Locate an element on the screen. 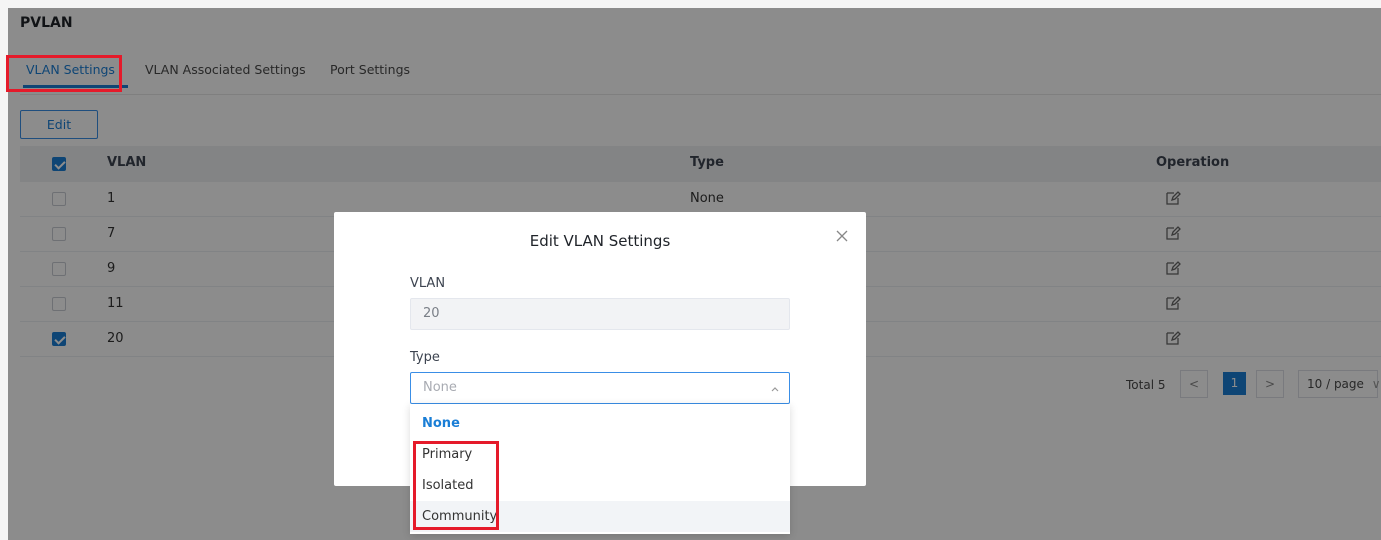 This screenshot has width=1381, height=540. close-icon is located at coordinates (842, 236).